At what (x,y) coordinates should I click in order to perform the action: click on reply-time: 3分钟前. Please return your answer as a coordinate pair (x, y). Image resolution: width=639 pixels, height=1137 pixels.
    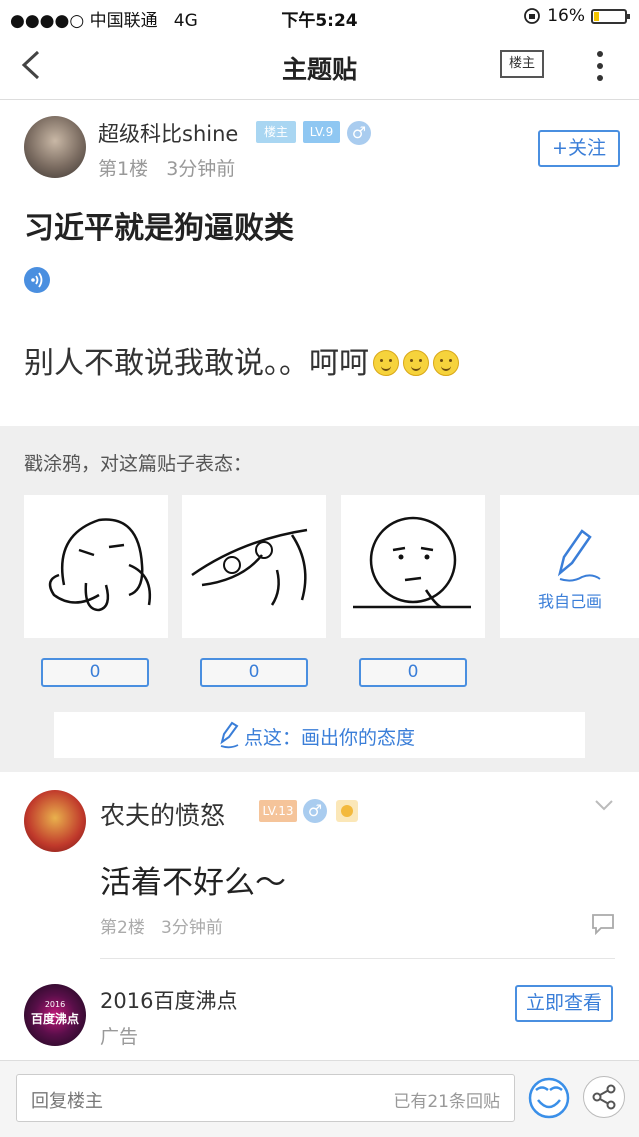
    Looking at the image, I should click on (192, 928).